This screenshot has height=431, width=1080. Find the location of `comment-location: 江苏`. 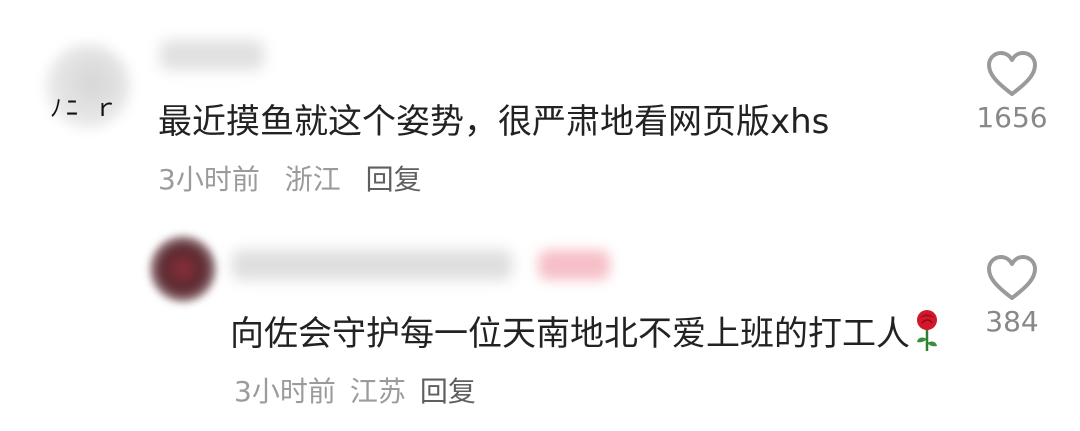

comment-location: 江苏 is located at coordinates (377, 391).